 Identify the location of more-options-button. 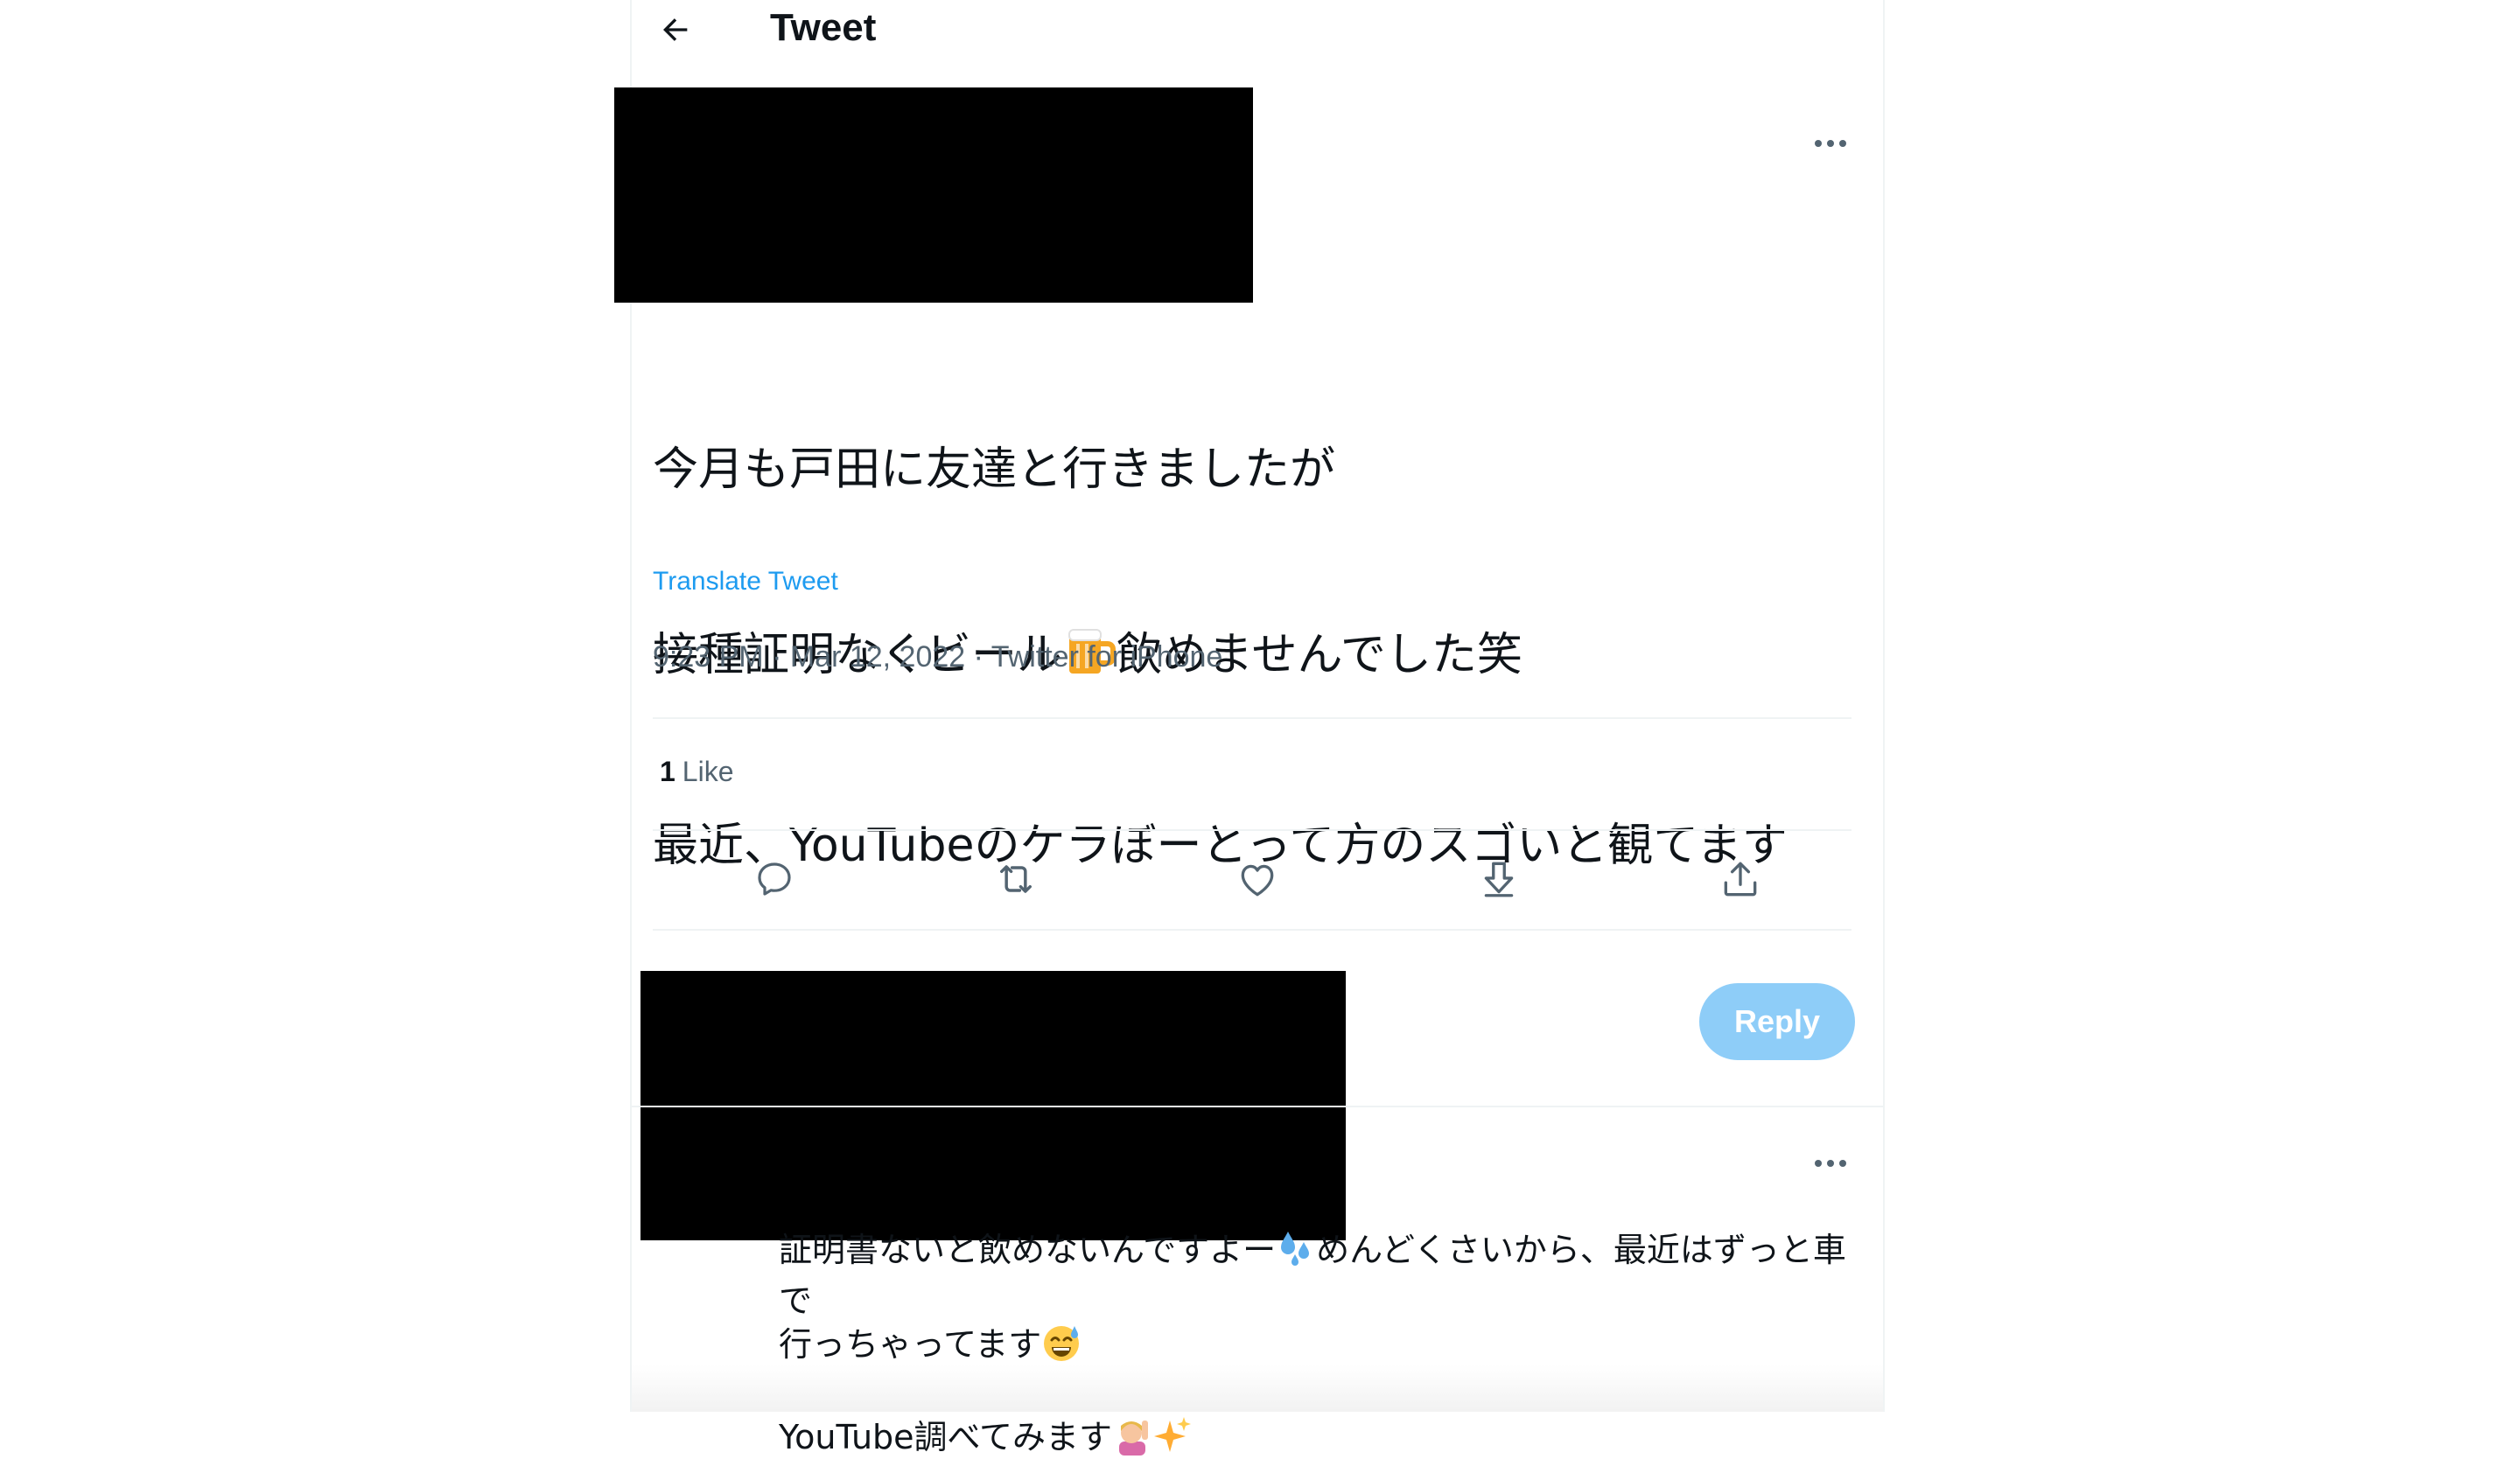
(1830, 143).